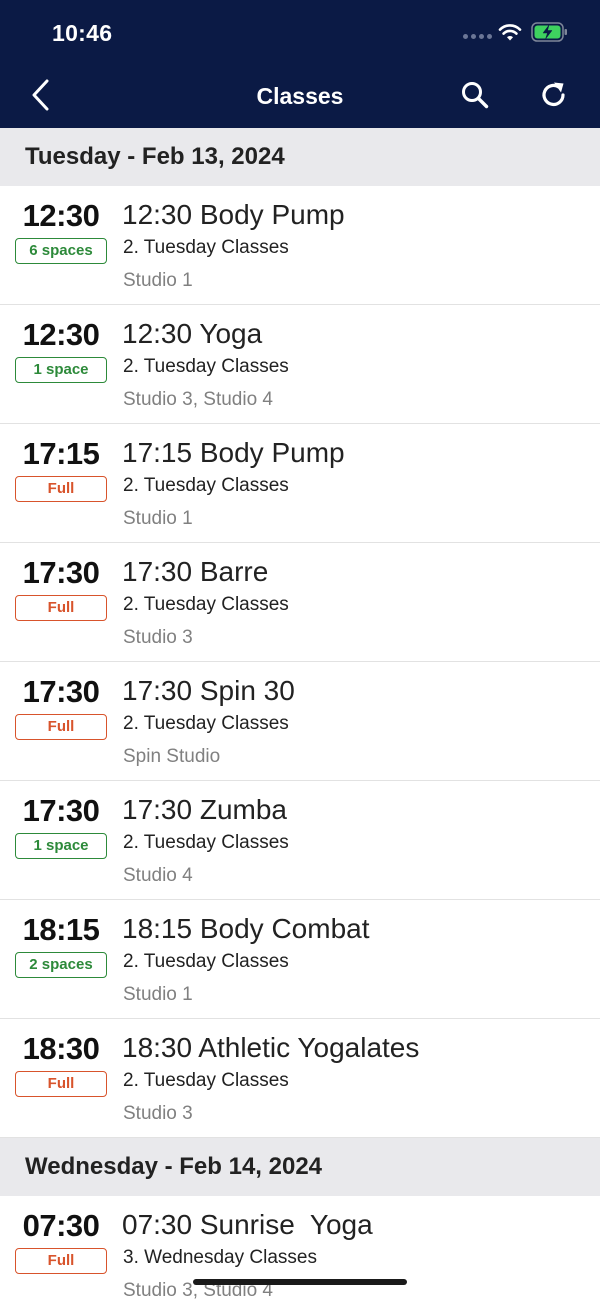 The image size is (600, 1299). I want to click on availability-badge: 2 spaces, so click(61, 965).